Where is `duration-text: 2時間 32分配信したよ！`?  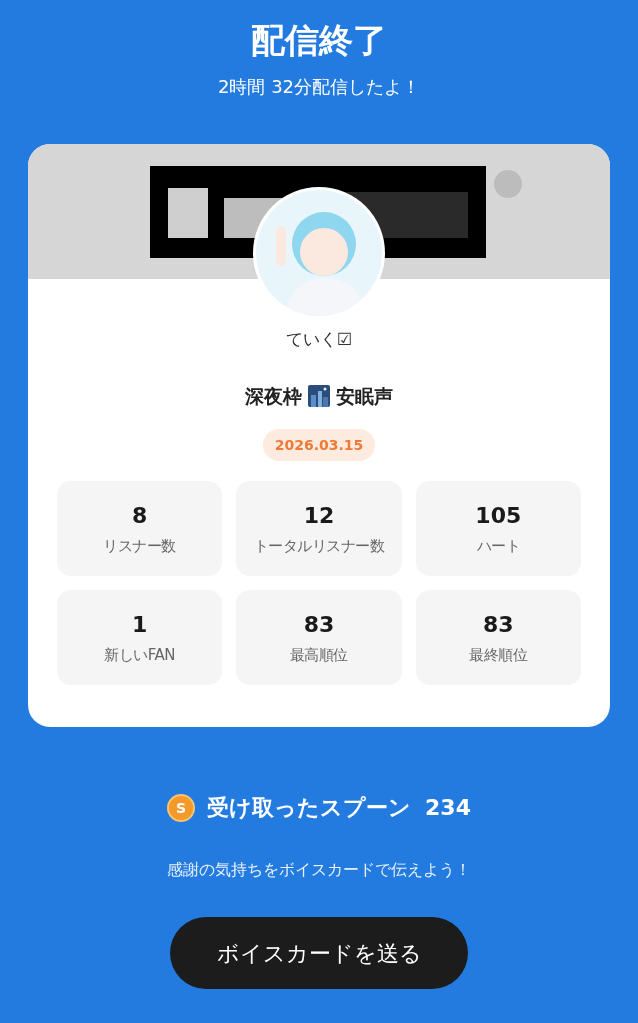 duration-text: 2時間 32分配信したよ！ is located at coordinates (319, 87).